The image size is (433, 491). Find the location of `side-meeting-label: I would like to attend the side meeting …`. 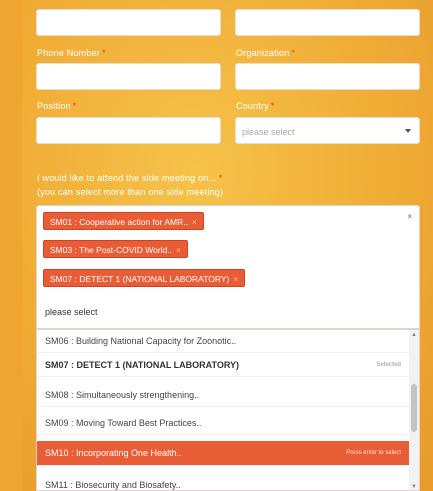

side-meeting-label: I would like to attend the side meeting … is located at coordinates (129, 178).